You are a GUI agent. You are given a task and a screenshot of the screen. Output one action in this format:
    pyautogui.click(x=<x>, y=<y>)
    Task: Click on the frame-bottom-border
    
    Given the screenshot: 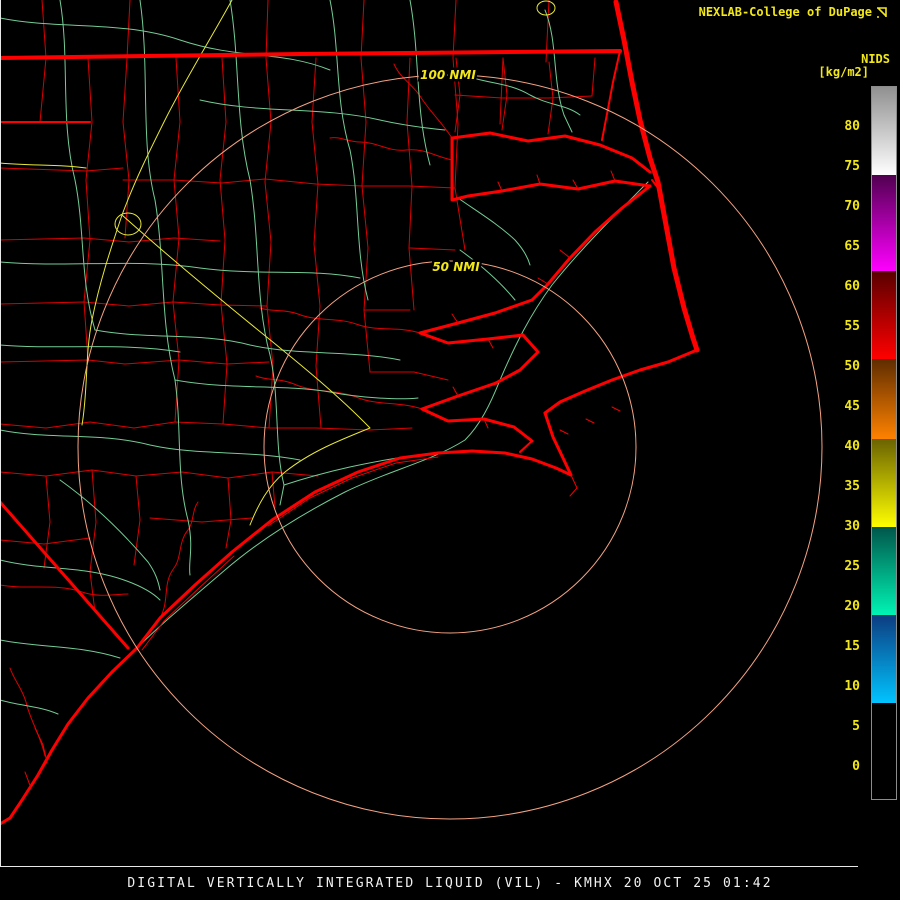 What is the action you would take?
    pyautogui.click(x=429, y=866)
    